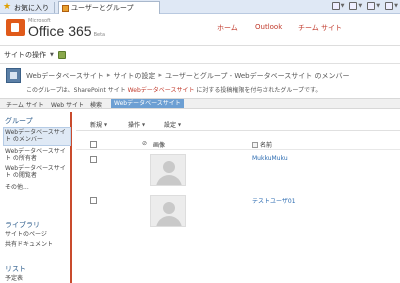 The height and width of the screenshot is (283, 400). I want to click on mail-icon, so click(371, 6).